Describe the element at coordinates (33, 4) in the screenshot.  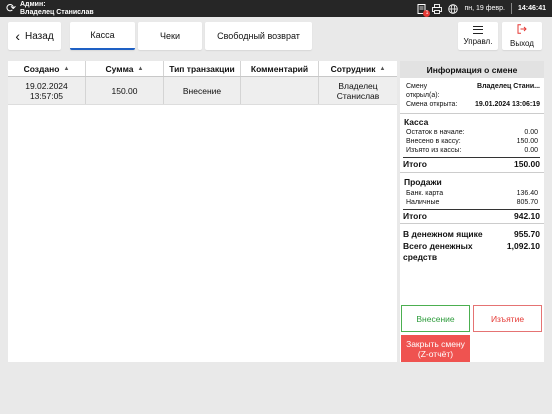
I see `user-role: Админ:` at that location.